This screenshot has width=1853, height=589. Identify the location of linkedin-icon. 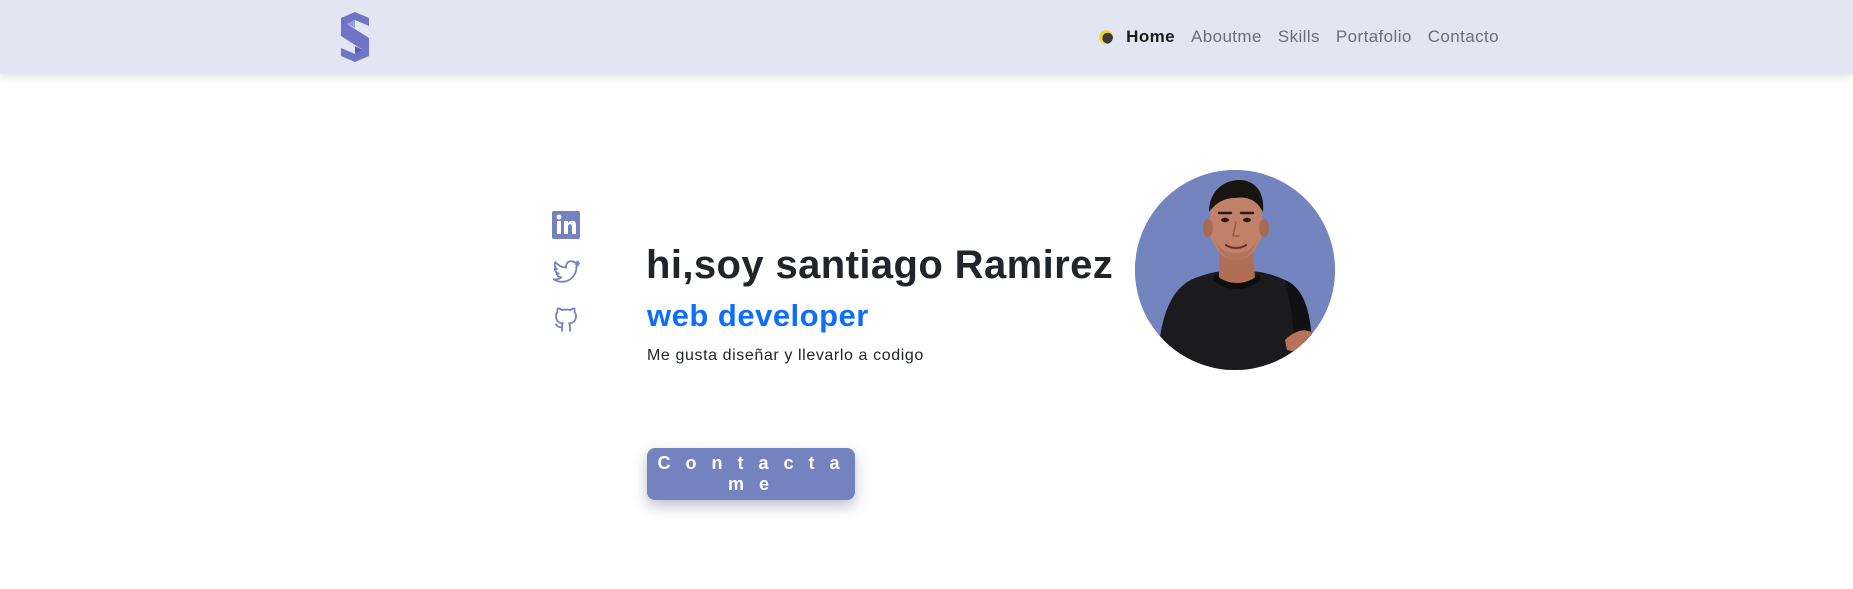
(566, 225).